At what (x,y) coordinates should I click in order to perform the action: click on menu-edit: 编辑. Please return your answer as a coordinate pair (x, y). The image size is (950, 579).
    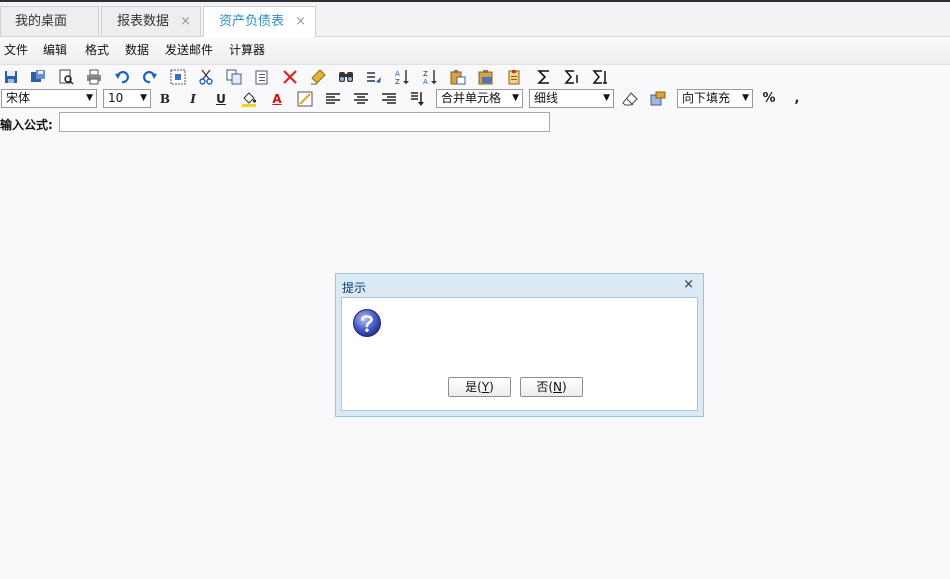
    Looking at the image, I should click on (55, 50).